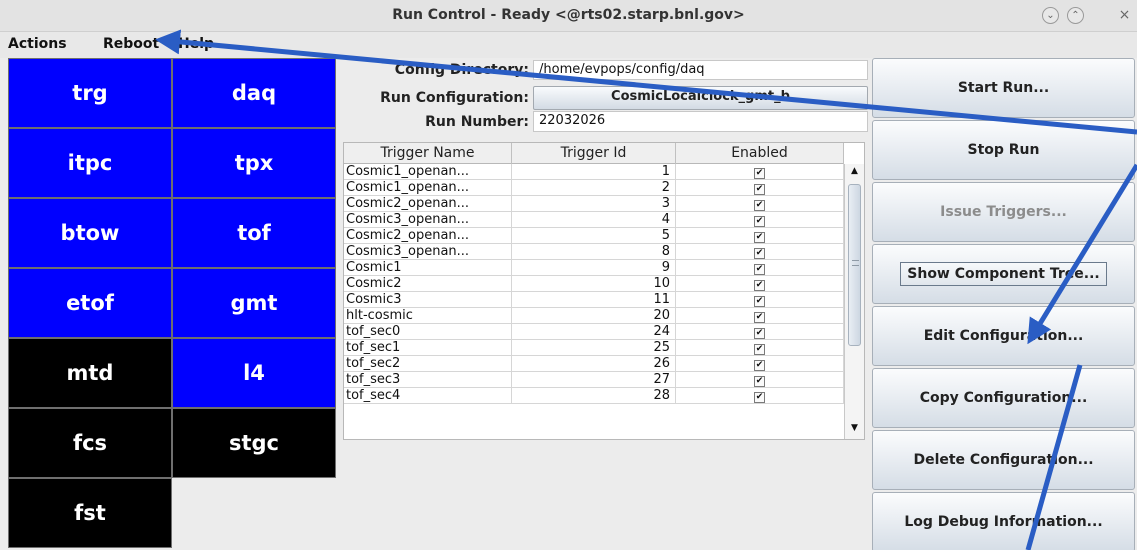 This screenshot has width=1137, height=550. I want to click on config-directory-label: Config Directory:, so click(461, 70).